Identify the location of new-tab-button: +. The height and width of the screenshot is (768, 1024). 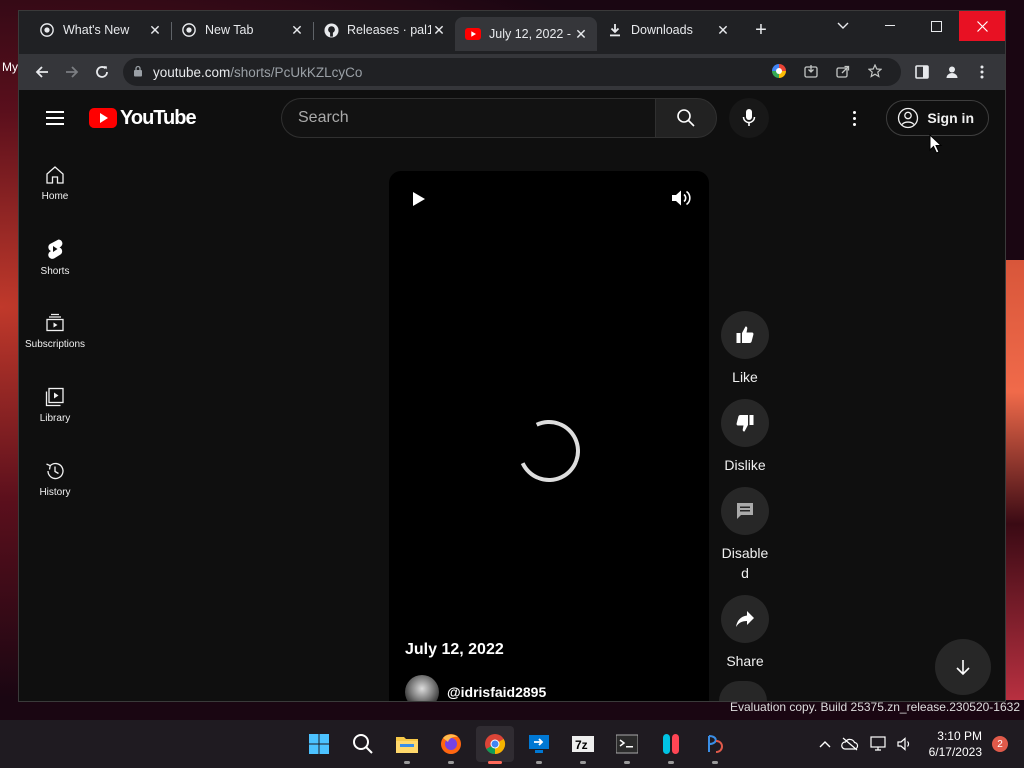
(761, 30).